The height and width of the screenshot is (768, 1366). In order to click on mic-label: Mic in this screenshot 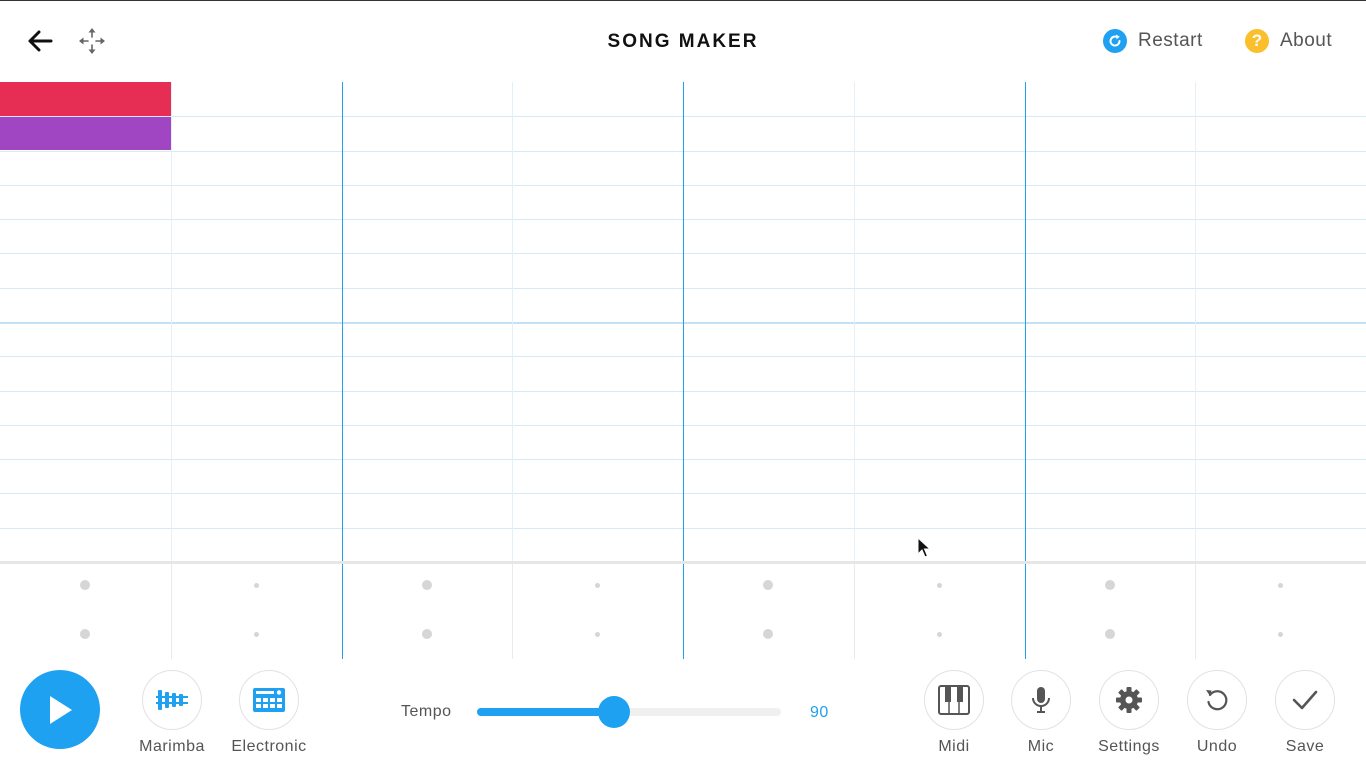, I will do `click(1041, 746)`.